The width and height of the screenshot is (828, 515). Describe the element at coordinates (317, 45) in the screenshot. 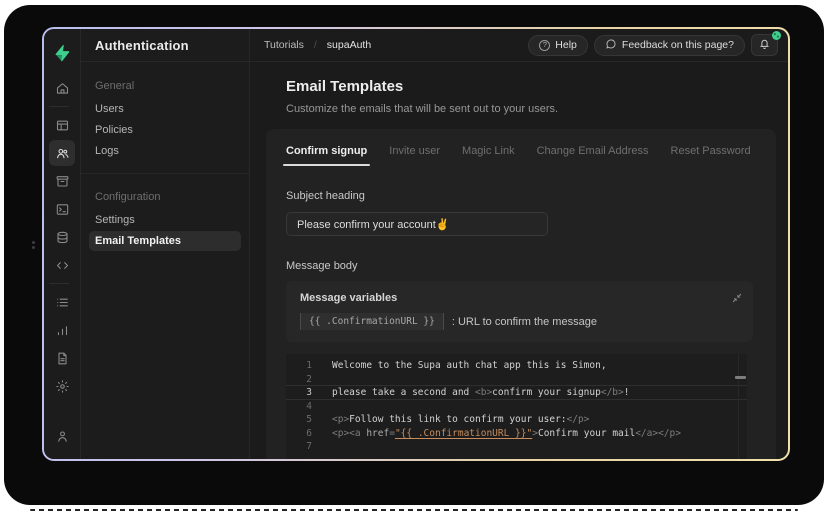

I see `breadcrumb: Tutorials / supaAuth` at that location.